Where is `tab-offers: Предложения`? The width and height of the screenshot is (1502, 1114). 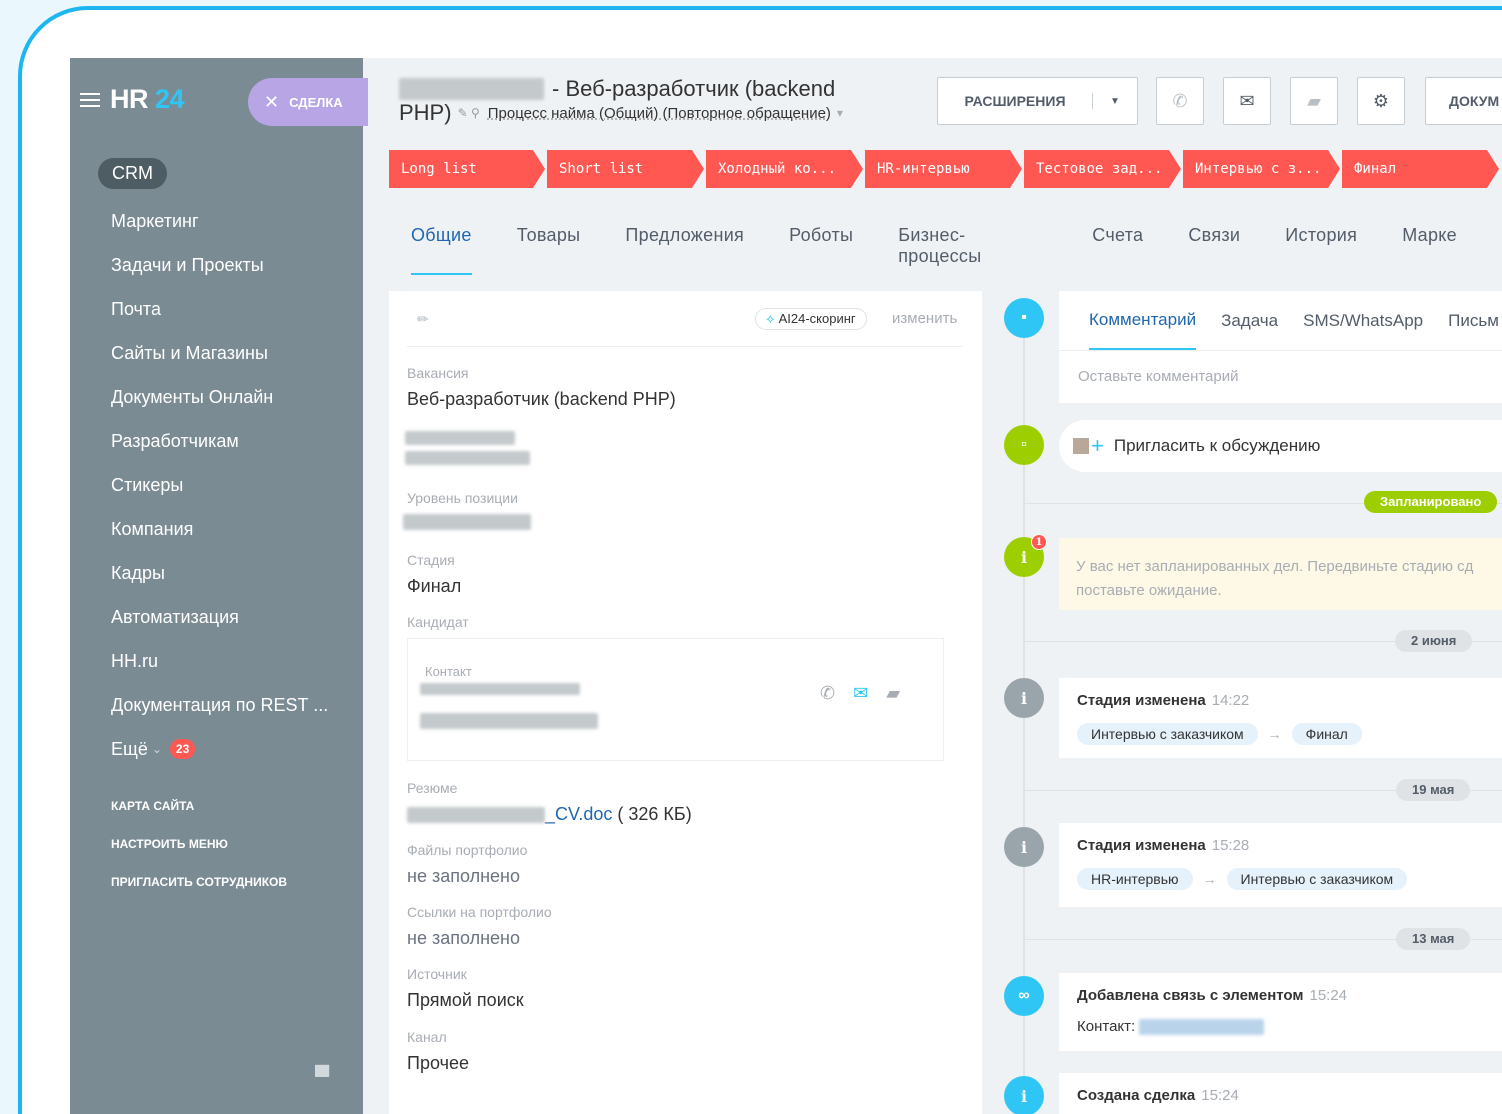 tab-offers: Предложения is located at coordinates (684, 250).